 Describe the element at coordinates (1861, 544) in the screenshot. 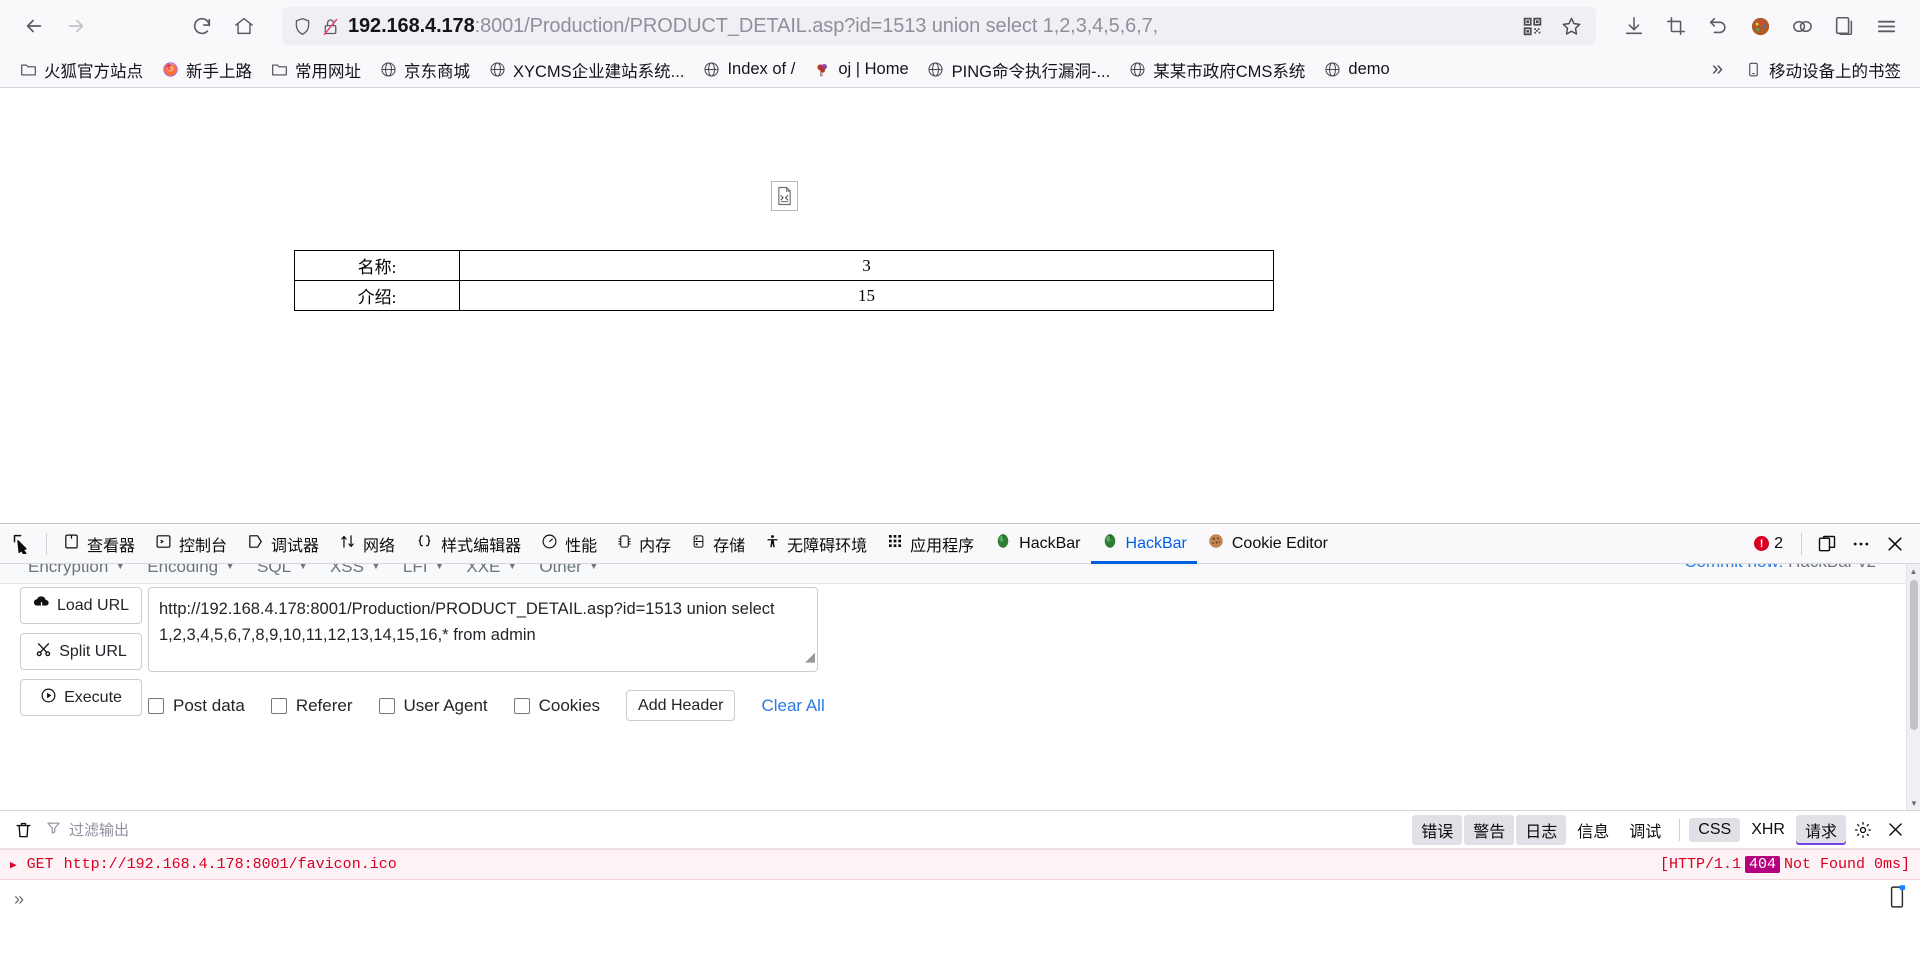

I see `more-options-icon` at that location.